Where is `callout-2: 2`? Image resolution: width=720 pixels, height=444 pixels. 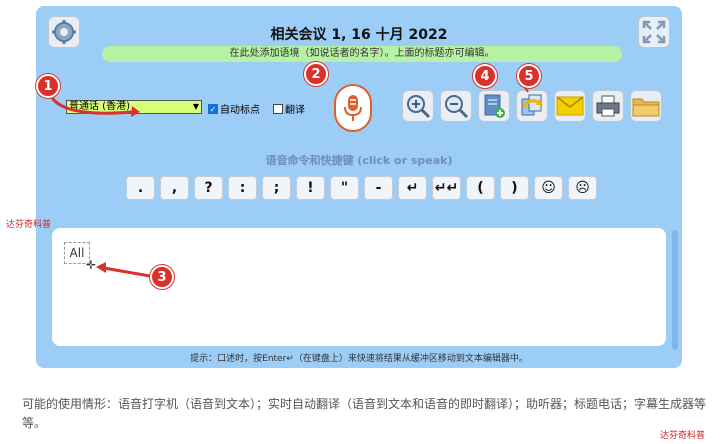
callout-2: 2 is located at coordinates (316, 74).